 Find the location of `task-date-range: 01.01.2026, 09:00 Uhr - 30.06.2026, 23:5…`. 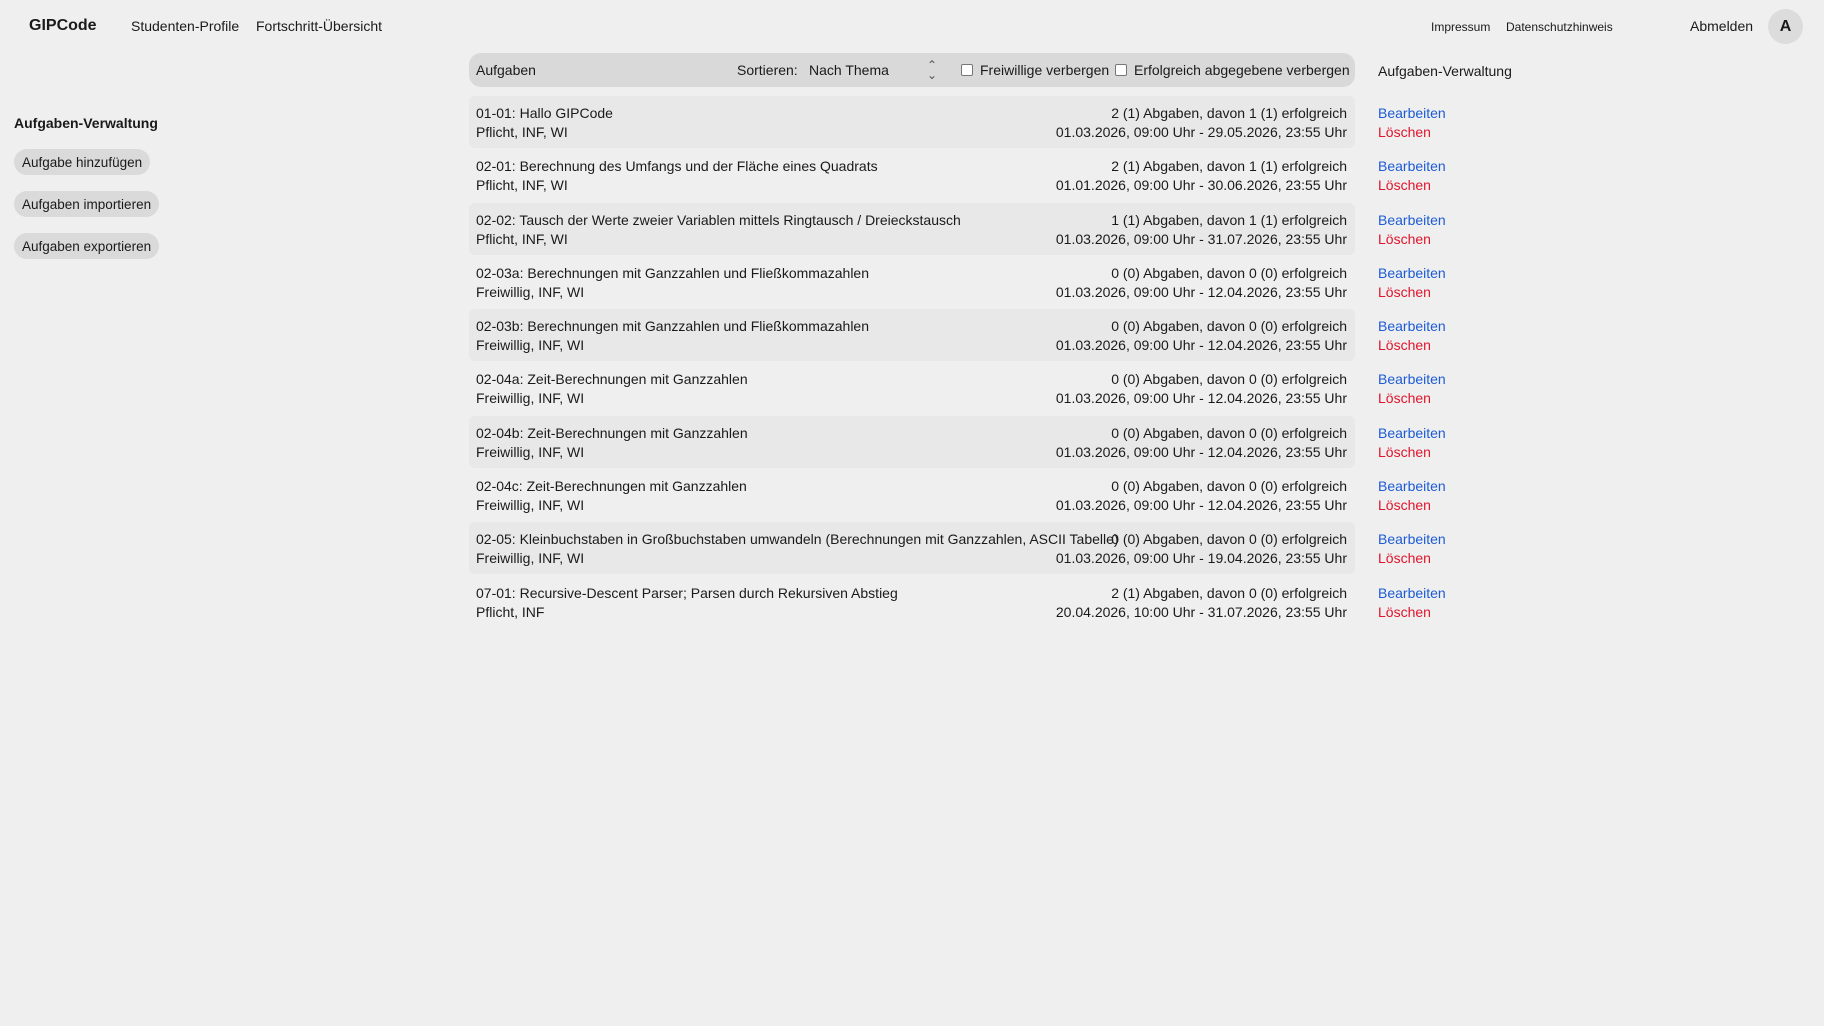

task-date-range: 01.01.2026, 09:00 Uhr - 30.06.2026, 23:5… is located at coordinates (1201, 185).